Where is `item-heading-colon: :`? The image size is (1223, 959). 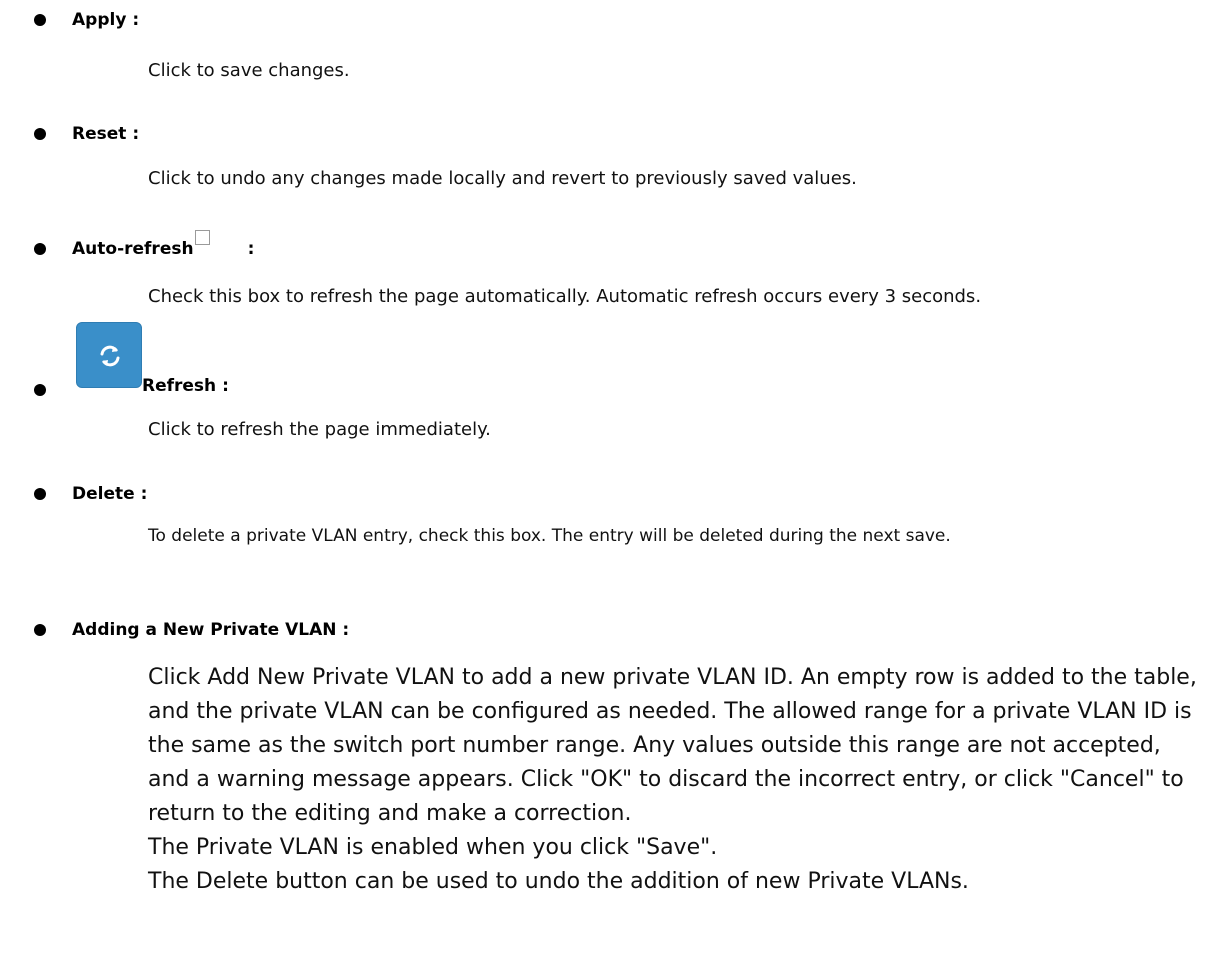 item-heading-colon: : is located at coordinates (251, 249).